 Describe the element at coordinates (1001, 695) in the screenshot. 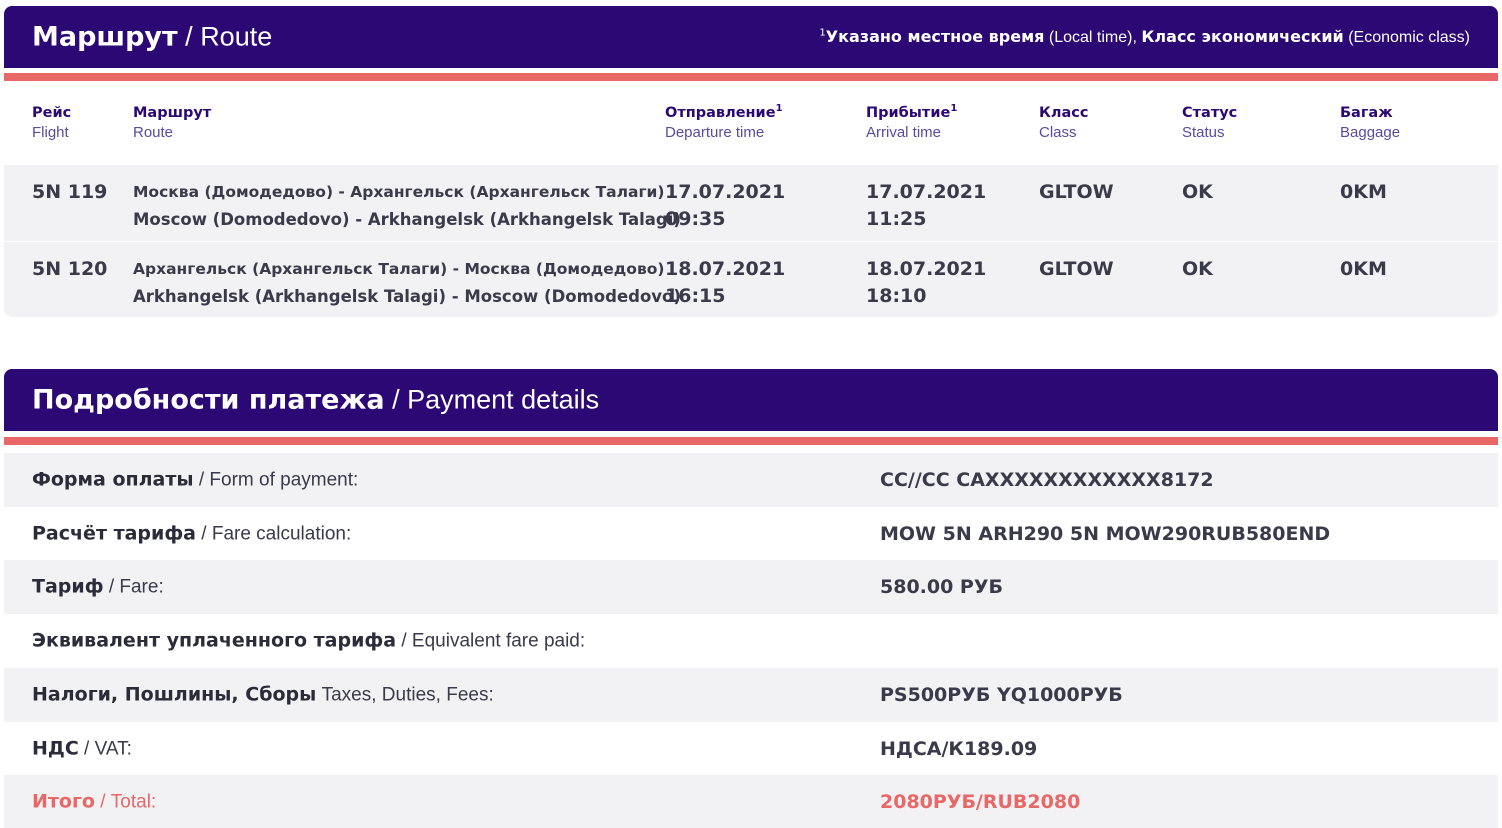

I see `payment-value: PS500РУБ YQ1000РУБ` at that location.